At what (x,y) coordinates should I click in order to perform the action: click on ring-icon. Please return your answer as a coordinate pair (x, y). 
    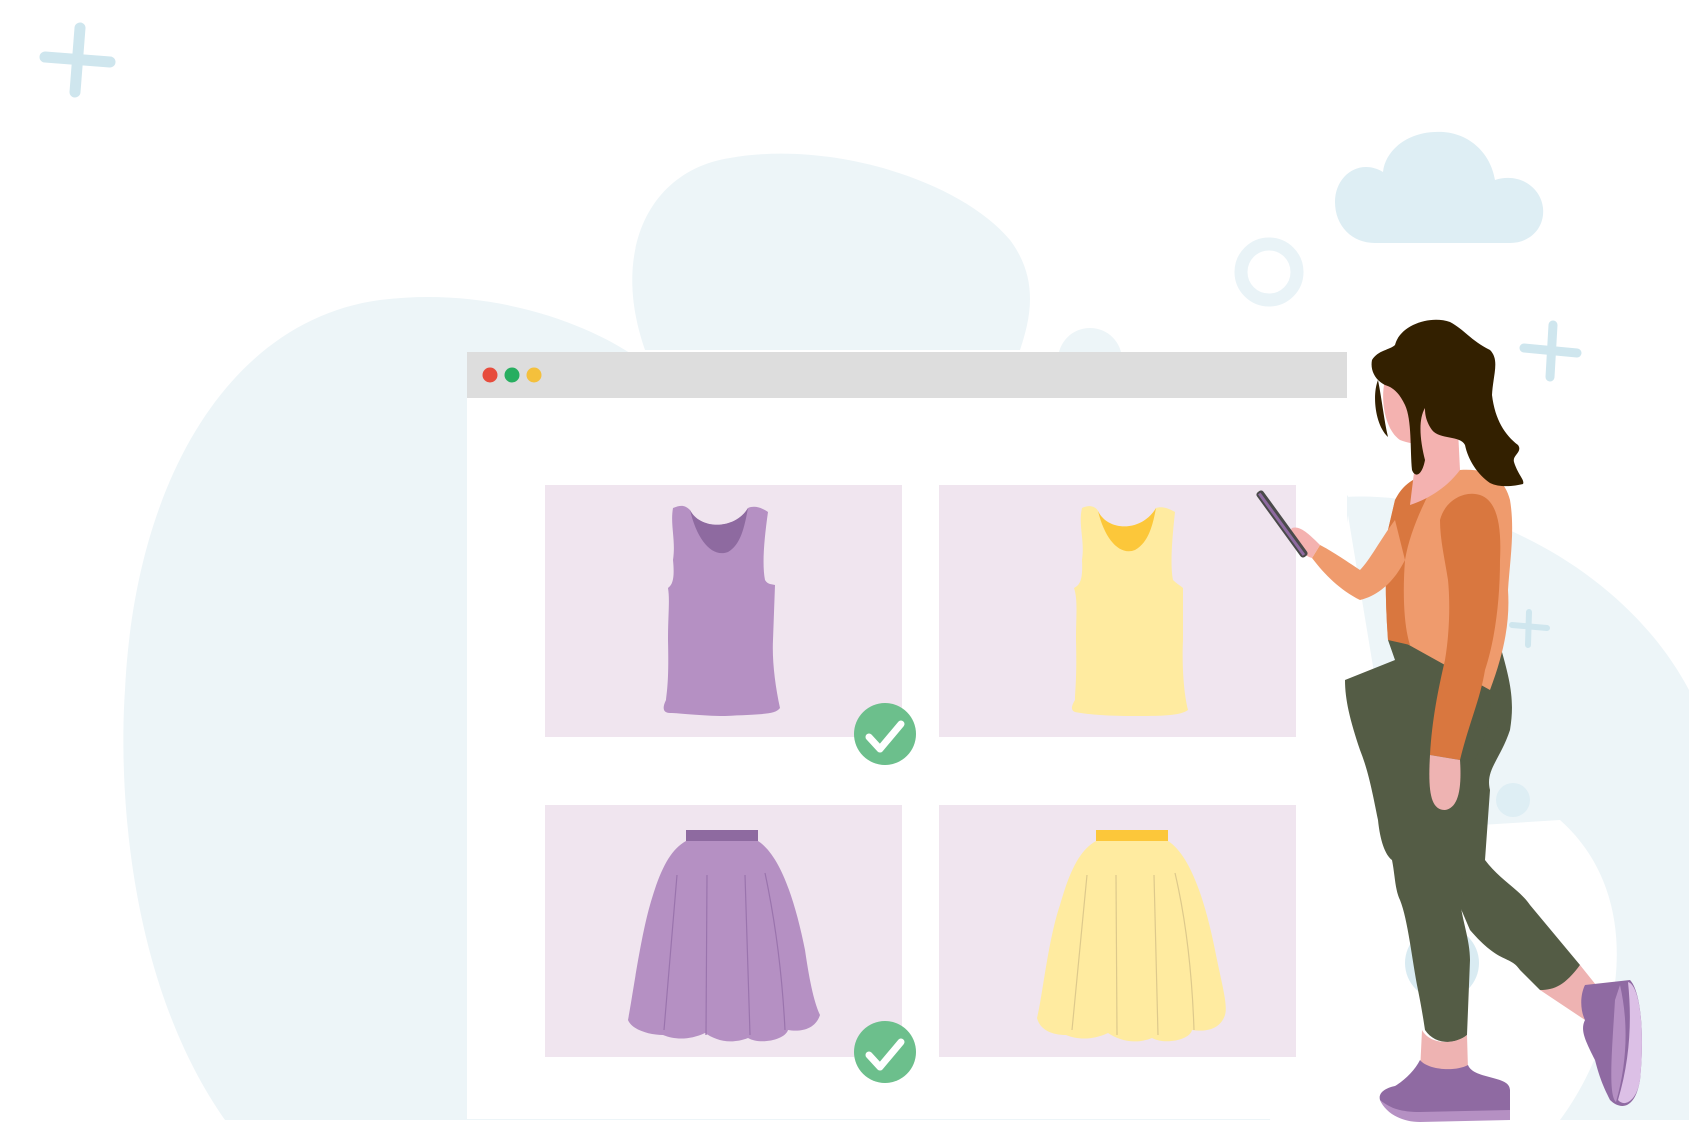
    Looking at the image, I should click on (1269, 272).